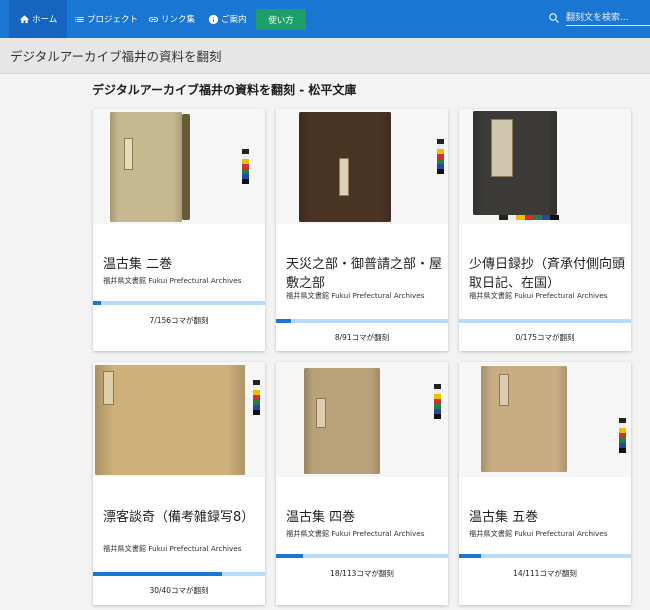 The image size is (650, 610). I want to click on search-bar, so click(599, 18).